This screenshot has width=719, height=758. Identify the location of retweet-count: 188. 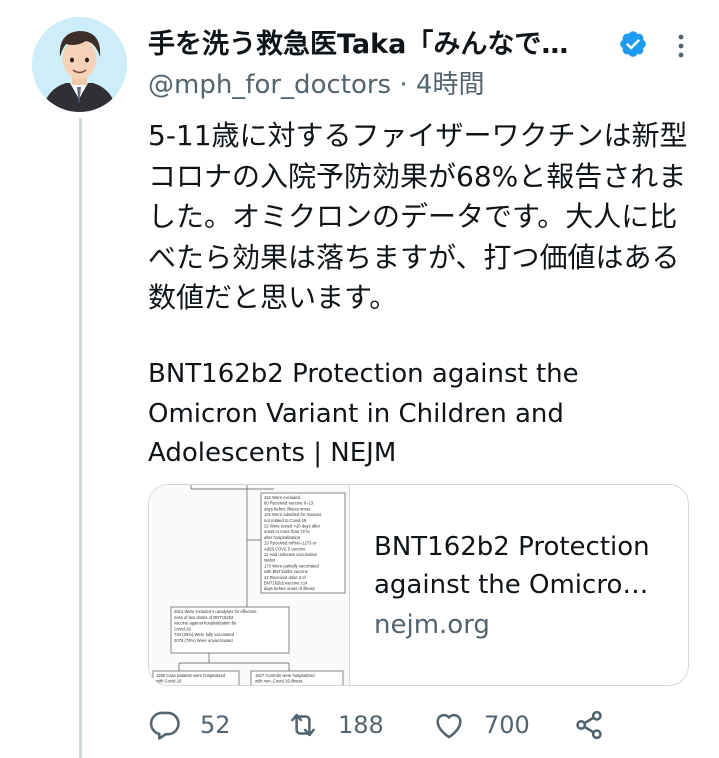
(361, 725).